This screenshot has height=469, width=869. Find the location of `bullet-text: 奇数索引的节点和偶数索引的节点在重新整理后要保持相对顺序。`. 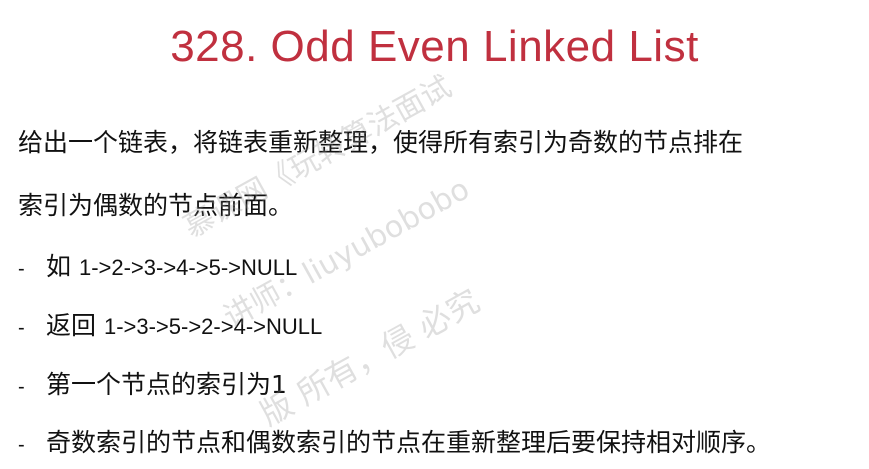

bullet-text: 奇数索引的节点和偶数索引的节点在重新整理后要保持相对顺序。 is located at coordinates (409, 442).